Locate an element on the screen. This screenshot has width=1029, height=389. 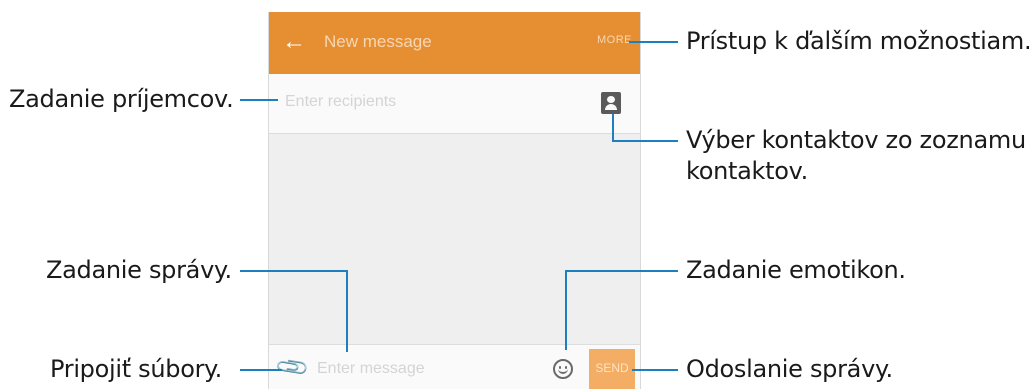
callout-more-options: Prístup k ďalším možnostiam. is located at coordinates (857, 41).